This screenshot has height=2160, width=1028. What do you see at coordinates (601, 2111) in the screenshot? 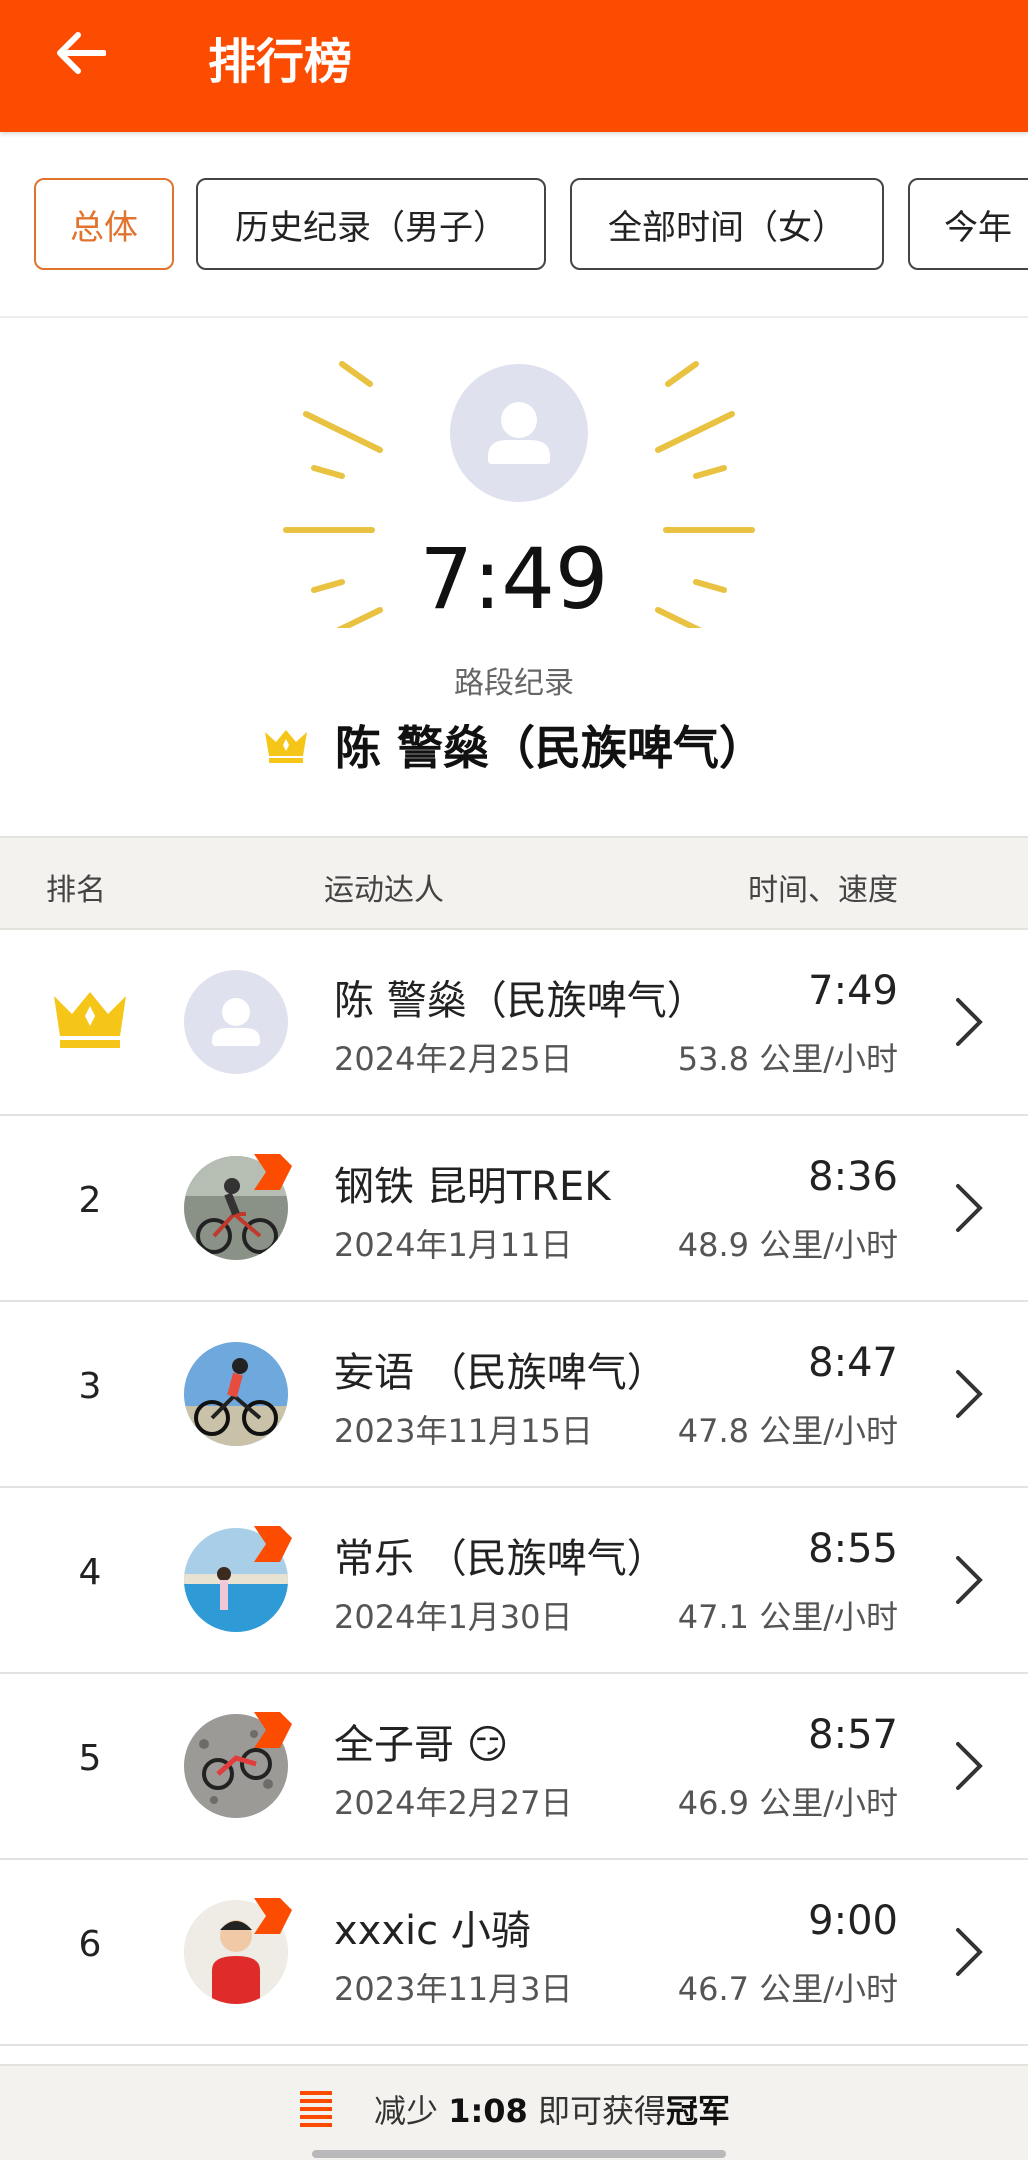
I see `goal-middle: 即可获得` at bounding box center [601, 2111].